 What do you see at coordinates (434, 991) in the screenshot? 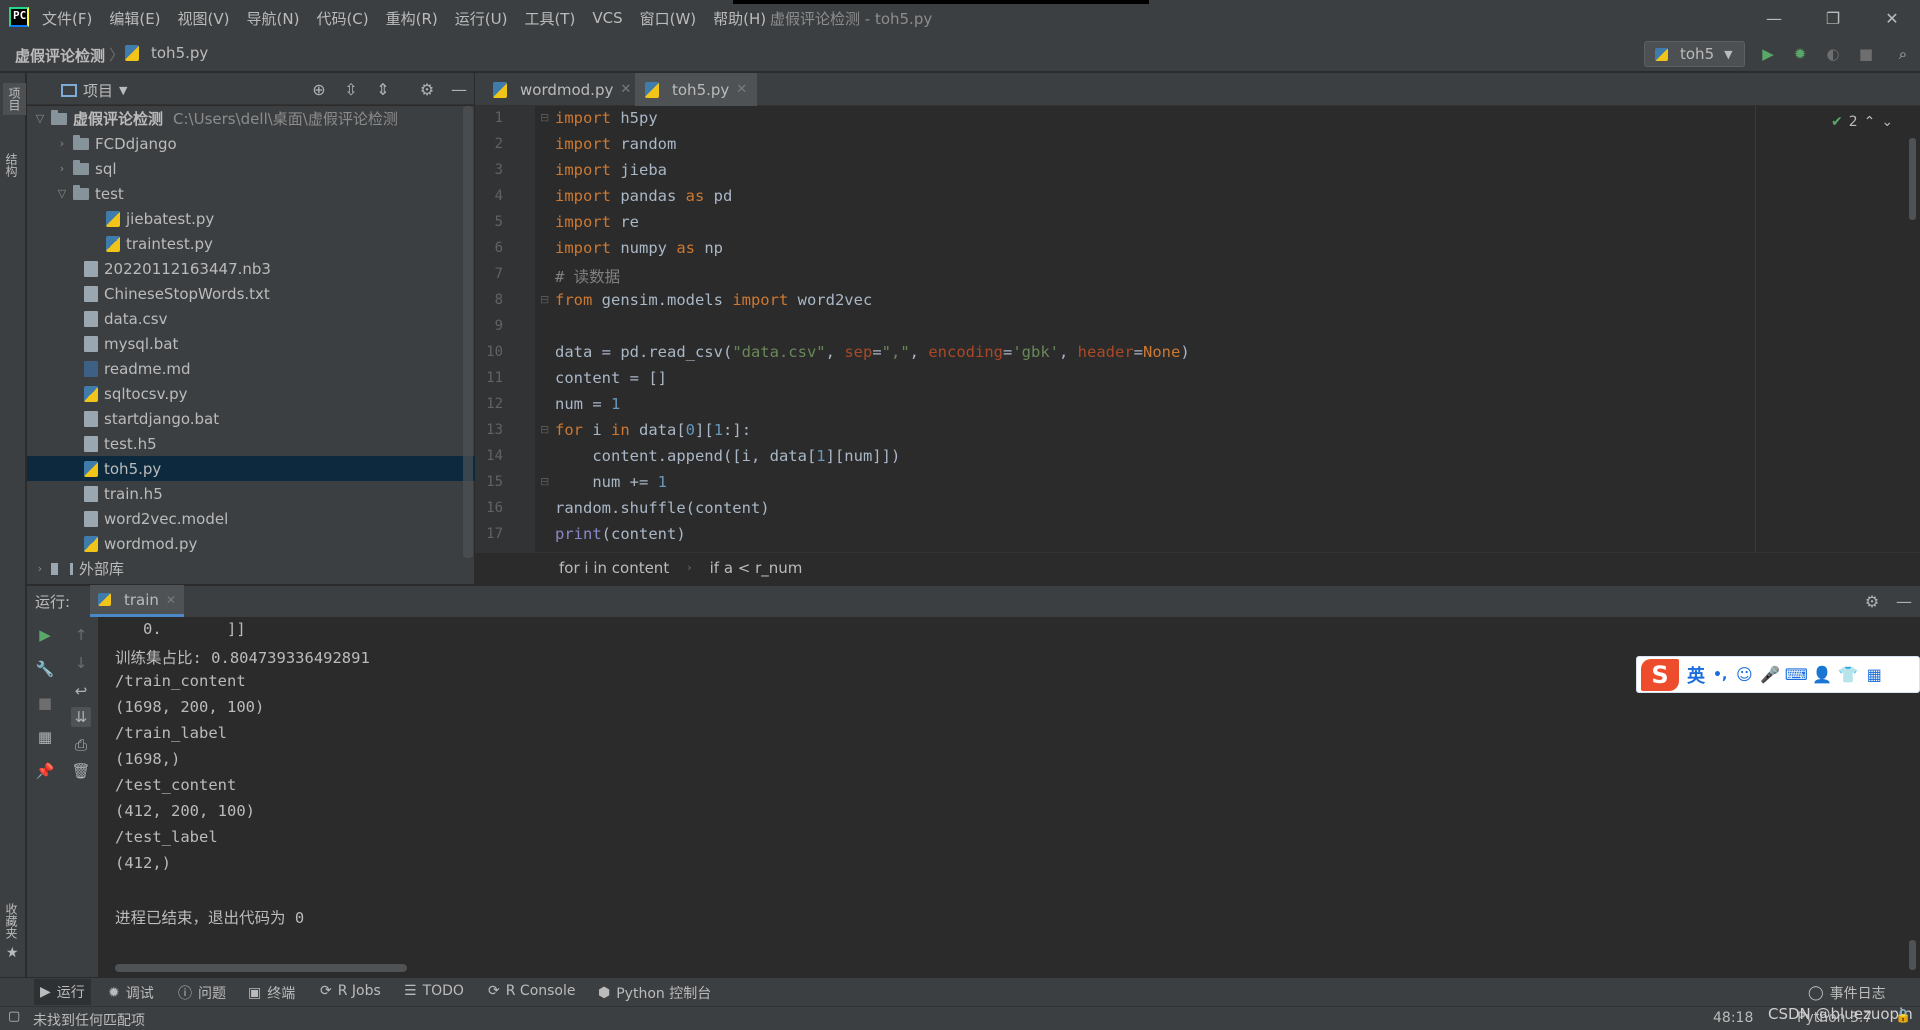
I see `bottom-tab-todo: ☰ TODO` at bounding box center [434, 991].